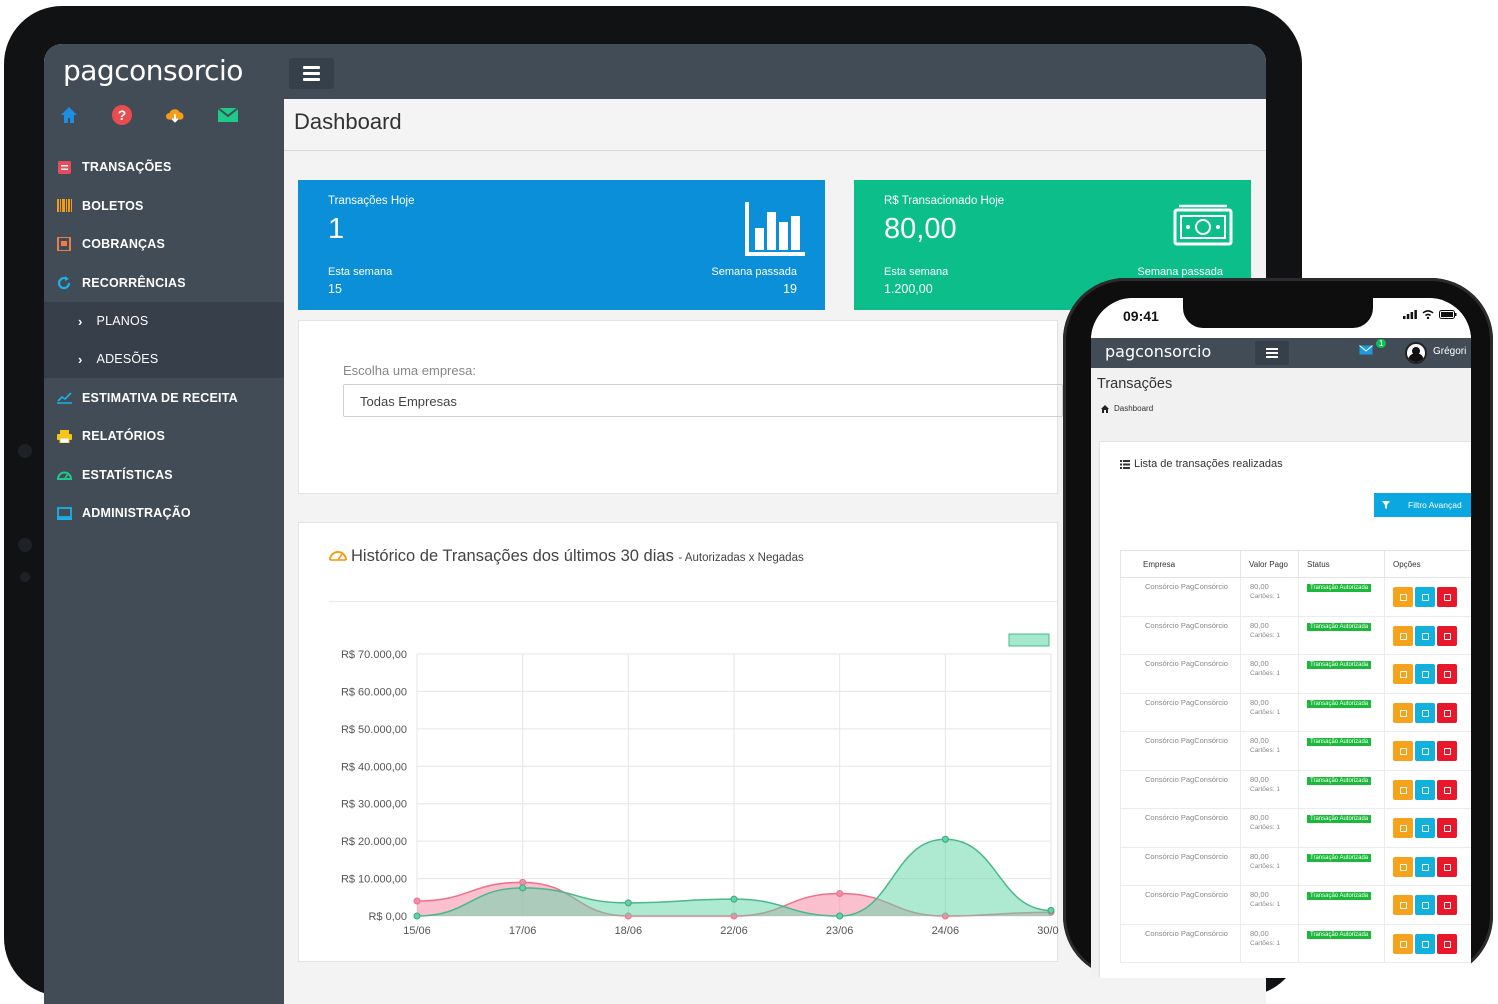  Describe the element at coordinates (775, 71) in the screenshot. I see `top-bar` at that location.